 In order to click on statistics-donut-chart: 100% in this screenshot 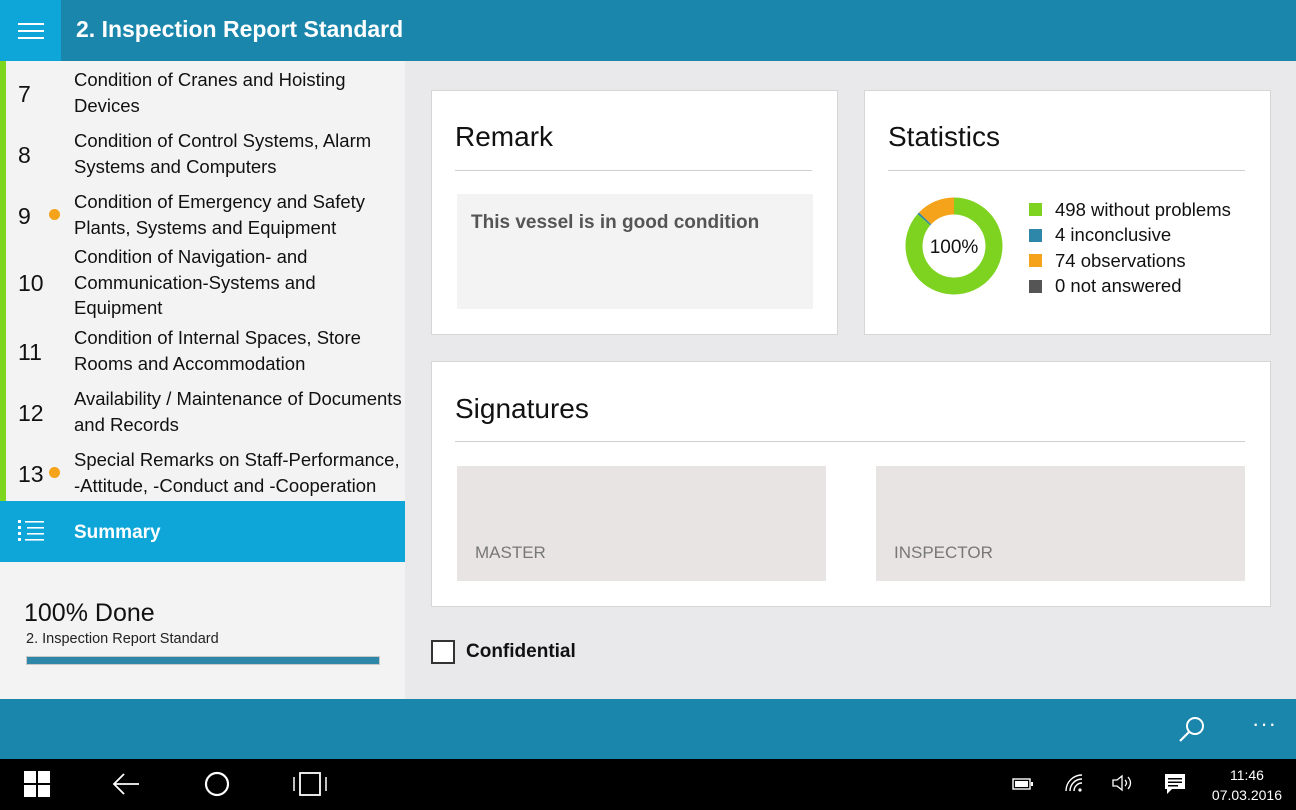, I will do `click(954, 246)`.